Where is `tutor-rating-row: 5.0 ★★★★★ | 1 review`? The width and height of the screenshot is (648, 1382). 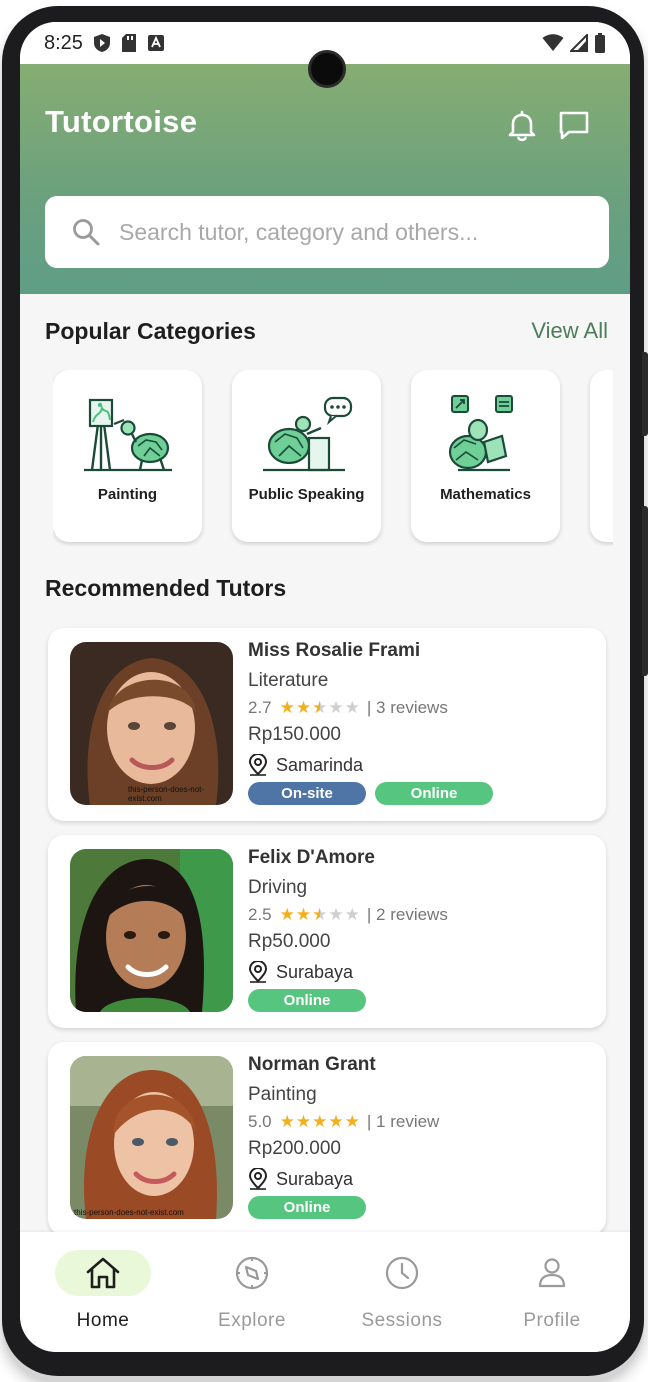
tutor-rating-row: 5.0 ★★★★★ | 1 review is located at coordinates (343, 1122).